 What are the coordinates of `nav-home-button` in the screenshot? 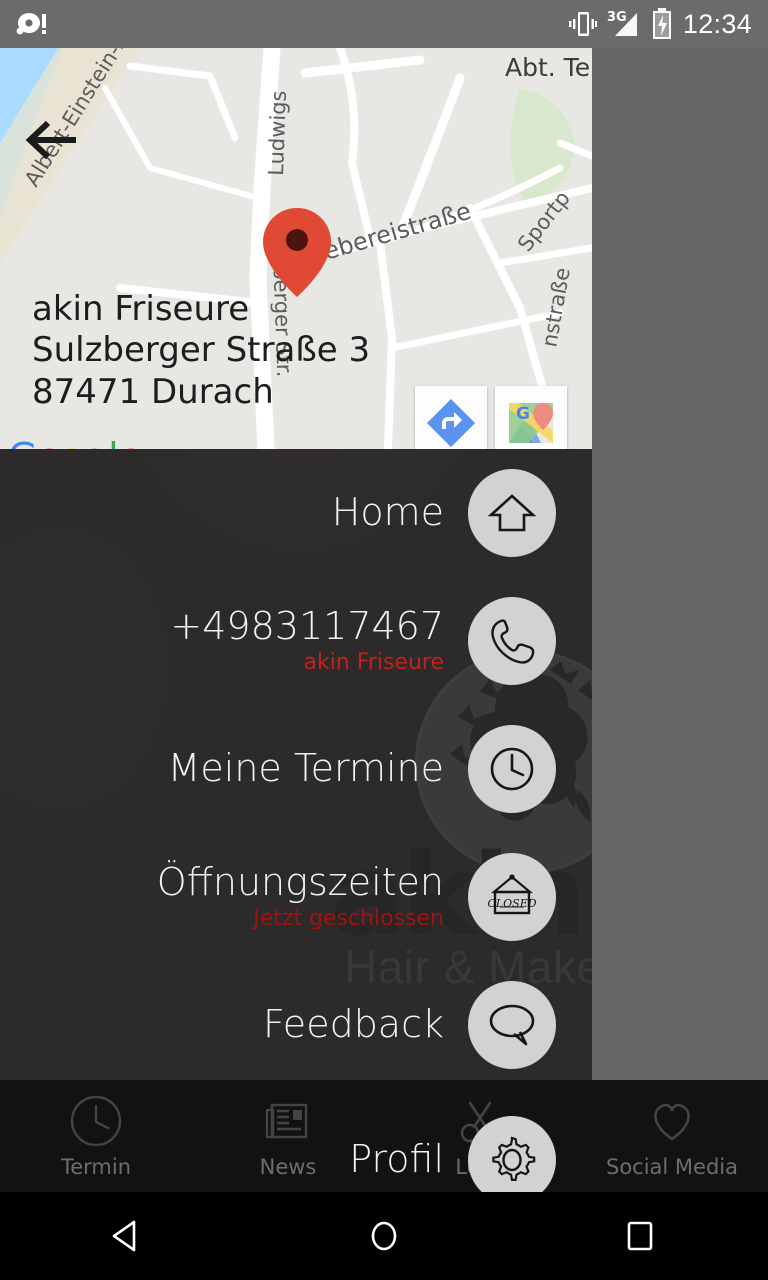 It's located at (384, 1236).